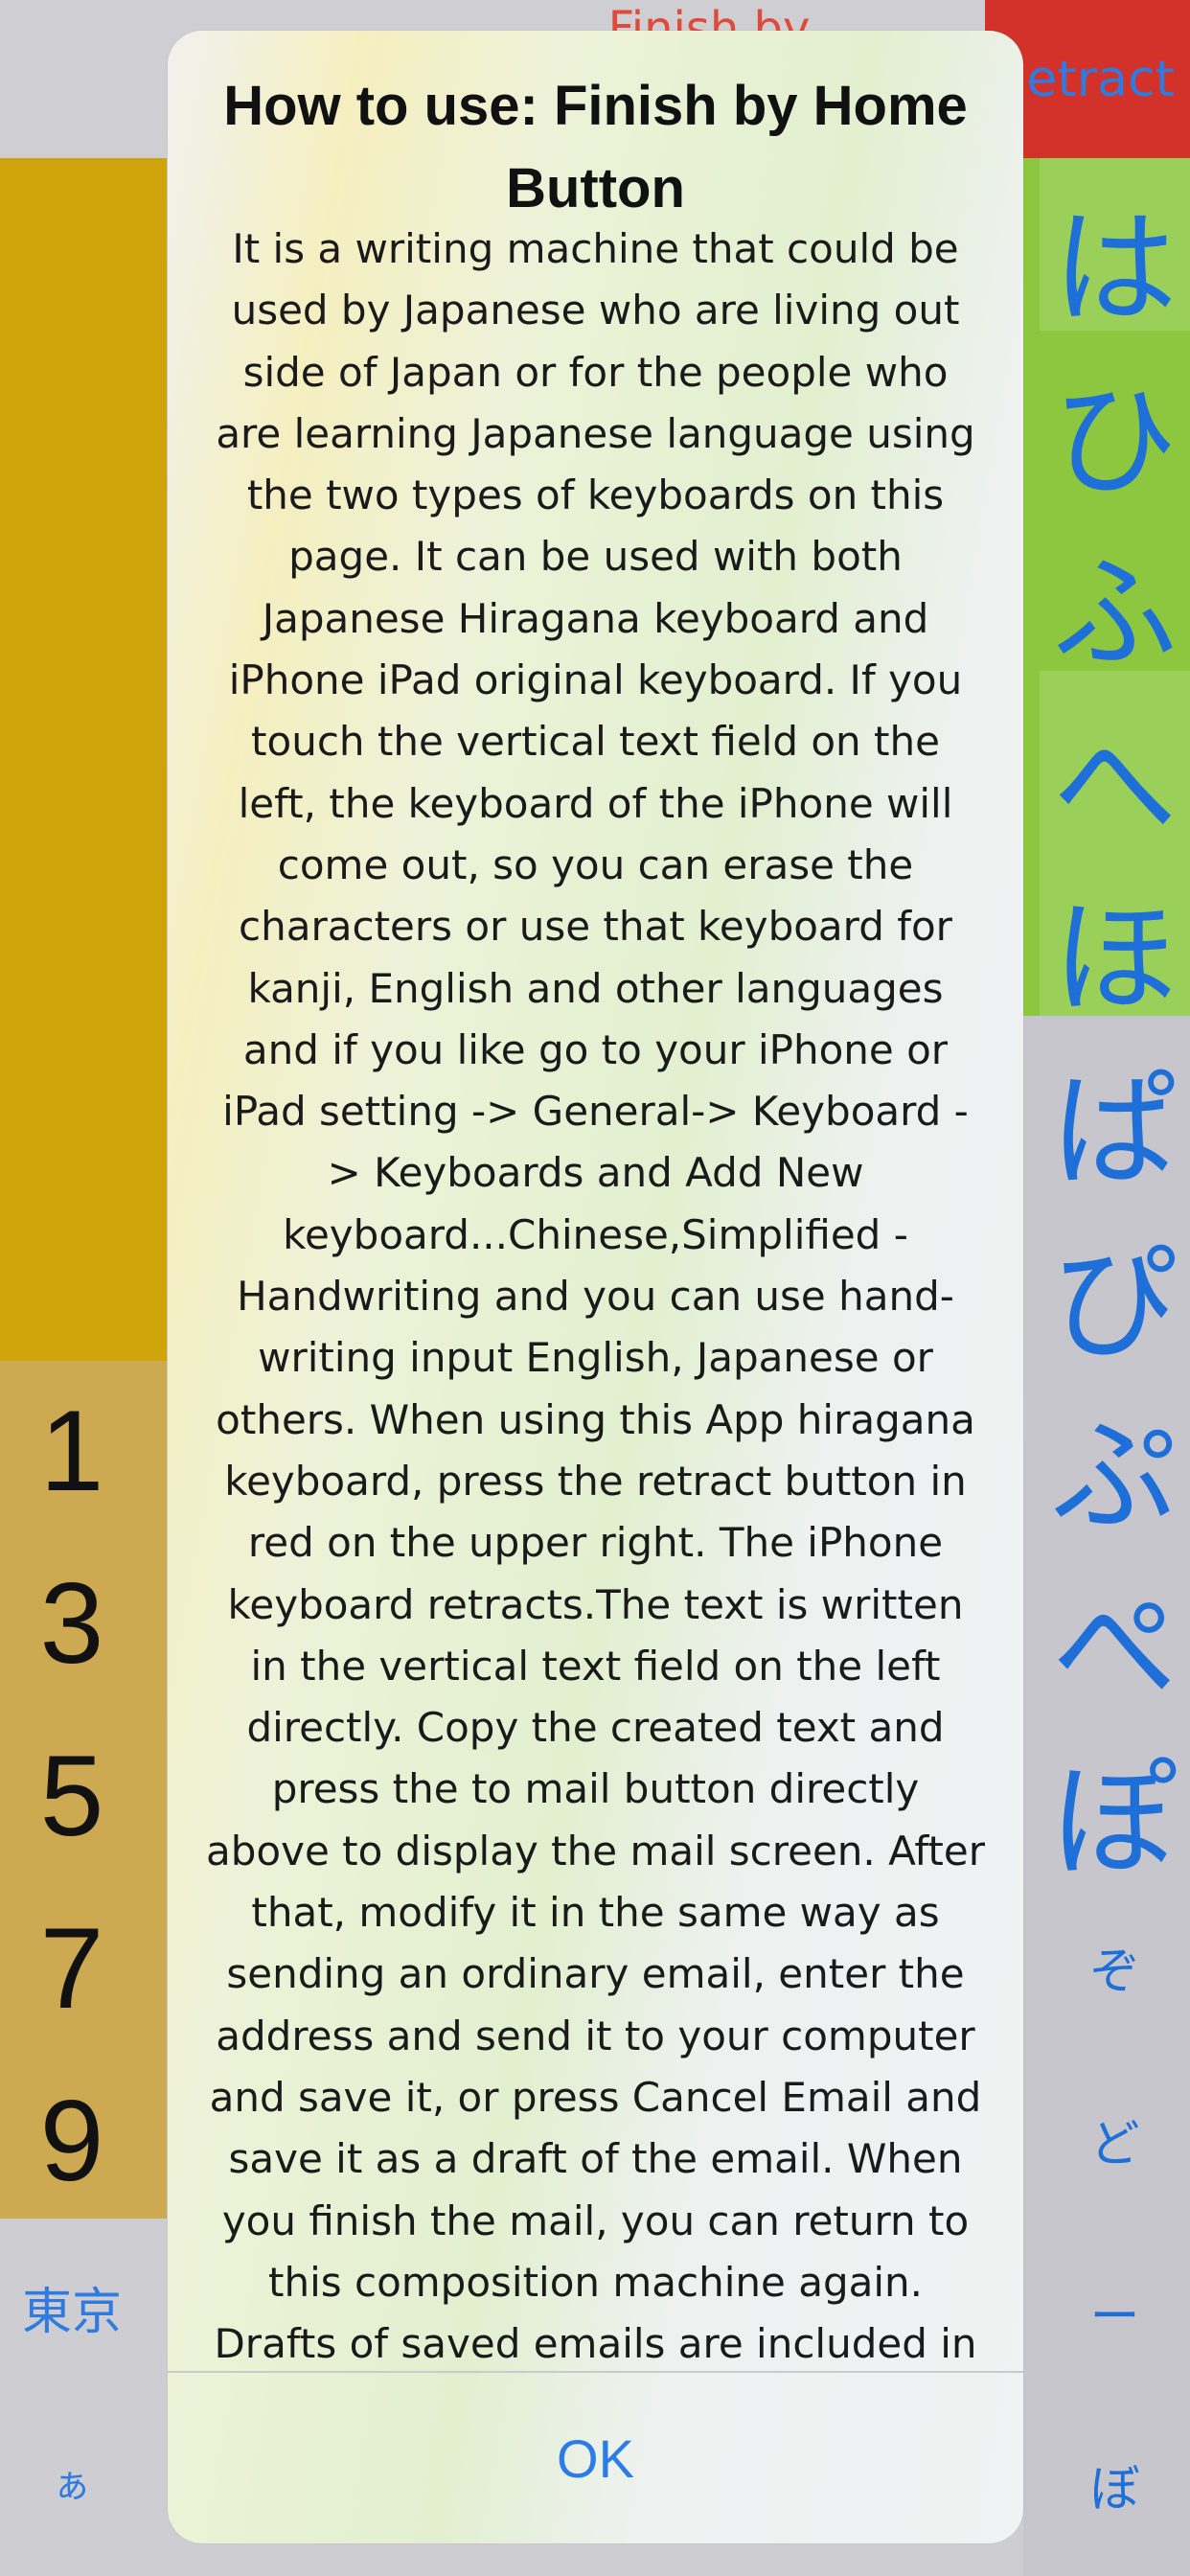 Image resolution: width=1190 pixels, height=2576 pixels. Describe the element at coordinates (72, 1451) in the screenshot. I see `number-key-1: 1` at that location.